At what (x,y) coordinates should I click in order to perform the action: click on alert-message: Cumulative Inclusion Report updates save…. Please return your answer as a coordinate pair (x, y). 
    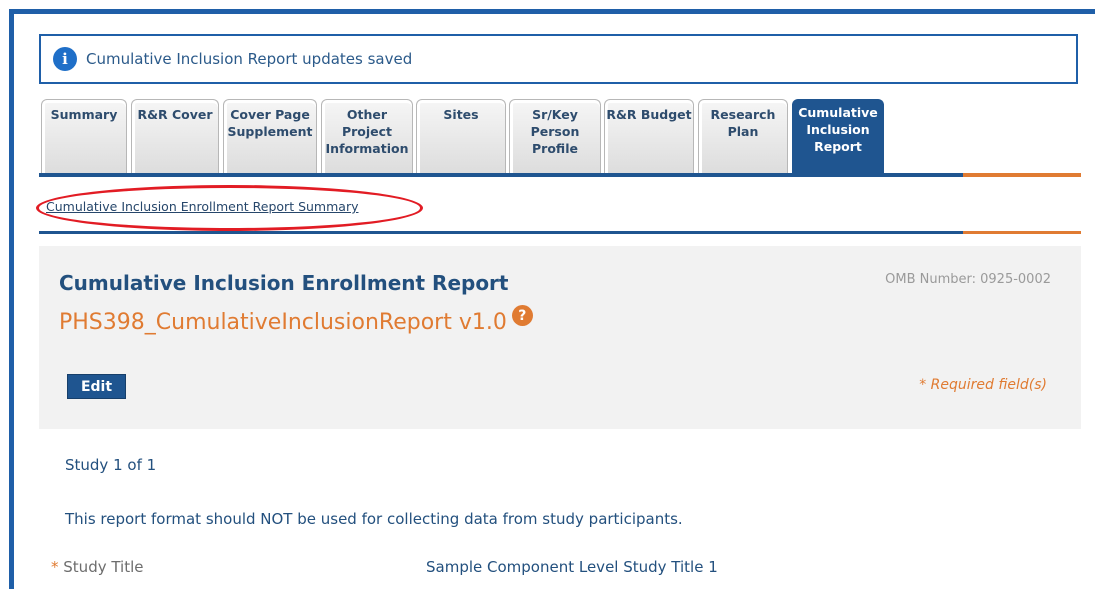
    Looking at the image, I should click on (249, 59).